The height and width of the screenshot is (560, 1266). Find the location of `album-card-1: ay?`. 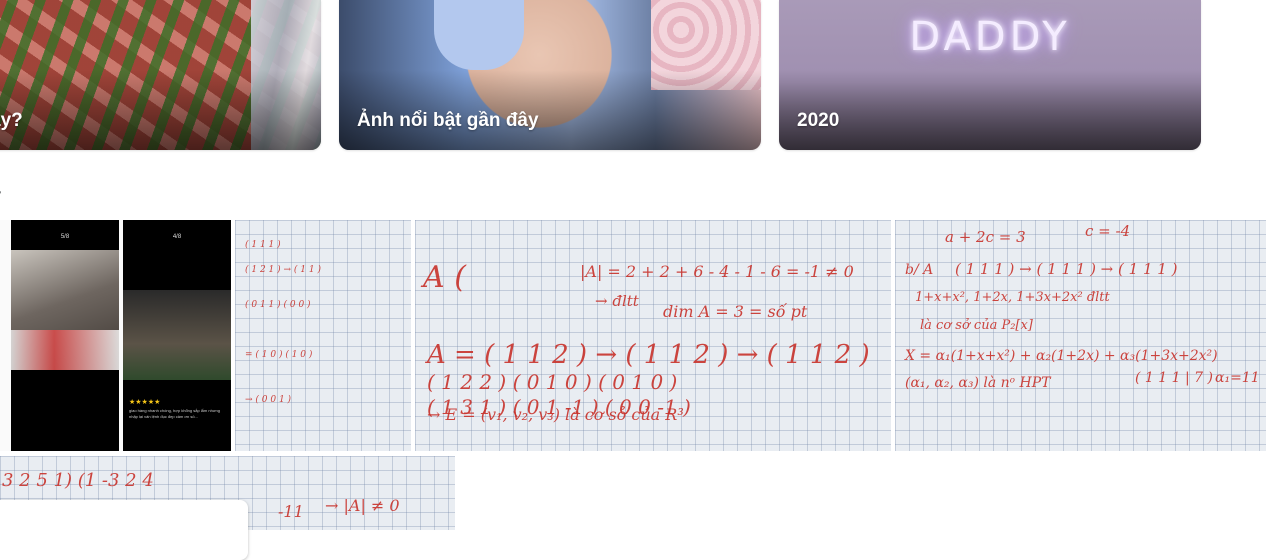

album-card-1: ay? is located at coordinates (160, 75).